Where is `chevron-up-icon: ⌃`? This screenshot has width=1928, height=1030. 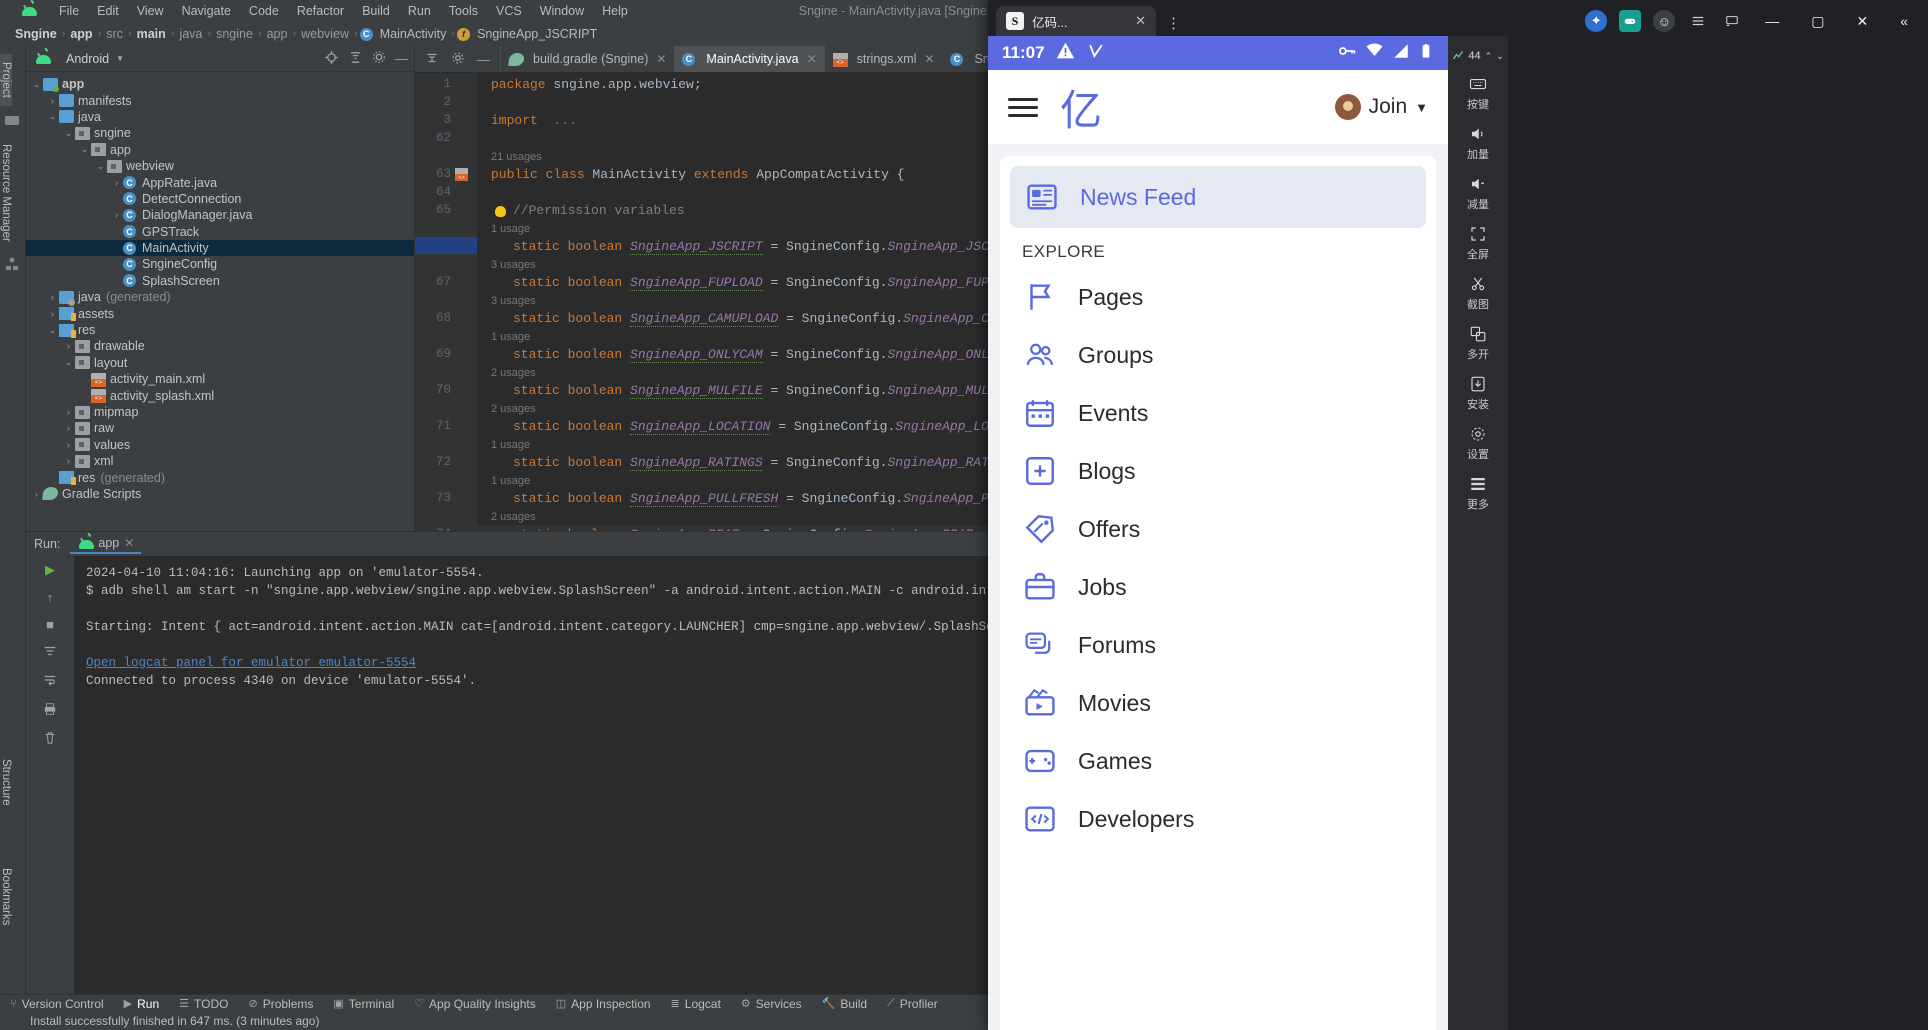
chevron-up-icon: ⌃ is located at coordinates (1489, 56).